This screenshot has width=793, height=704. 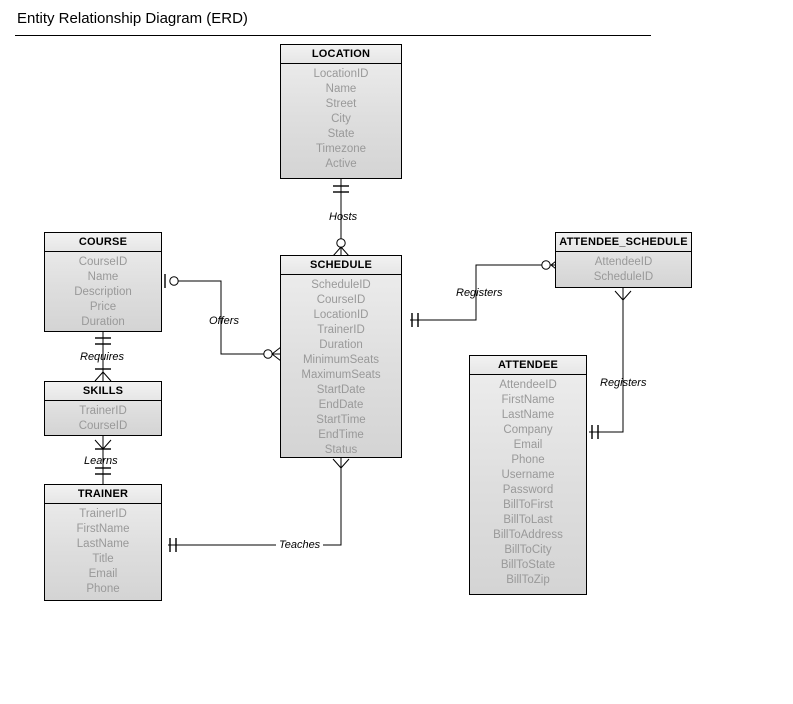 I want to click on entity-course-attributes: CourseID Name Description Price Duration, so click(x=103, y=291).